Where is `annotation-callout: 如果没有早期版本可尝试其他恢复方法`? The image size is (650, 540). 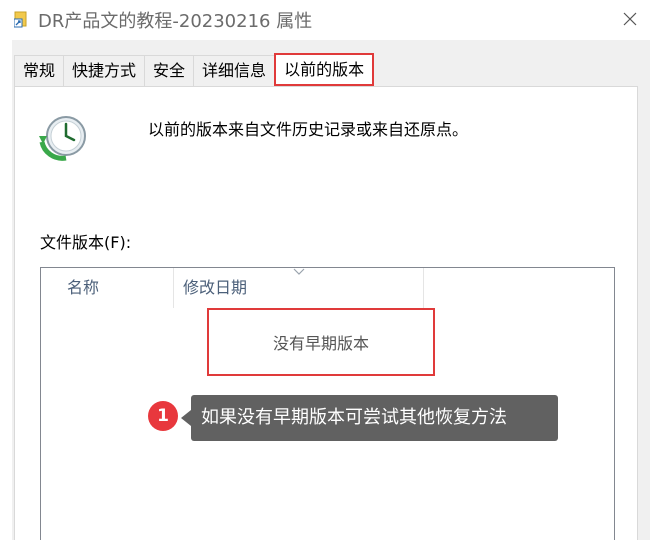
annotation-callout: 如果没有早期版本可尝试其他恢复方法 is located at coordinates (374, 418).